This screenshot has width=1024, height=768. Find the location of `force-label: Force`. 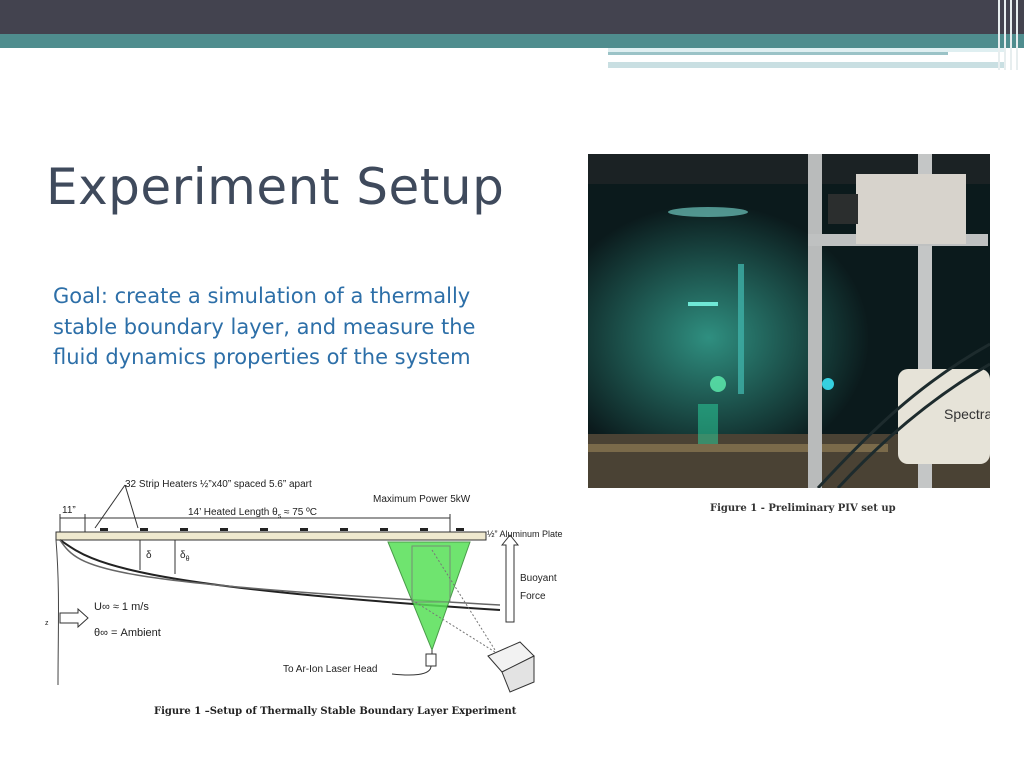

force-label: Force is located at coordinates (533, 596).